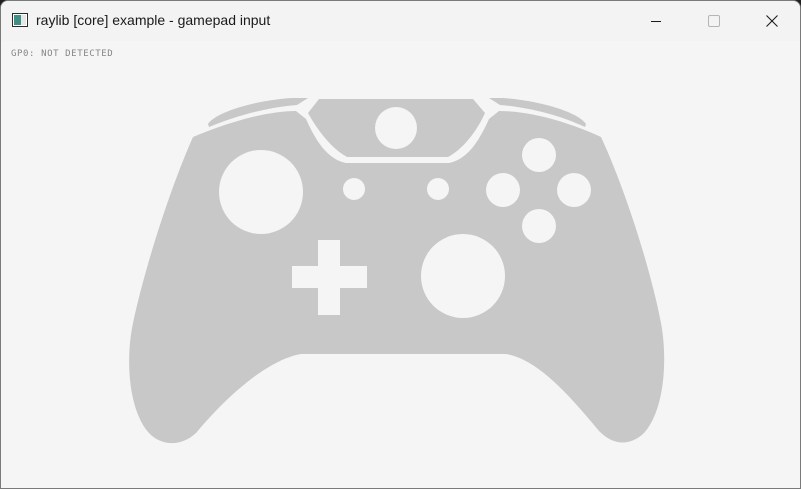 This screenshot has width=801, height=489. Describe the element at coordinates (539, 226) in the screenshot. I see `button-a` at that location.